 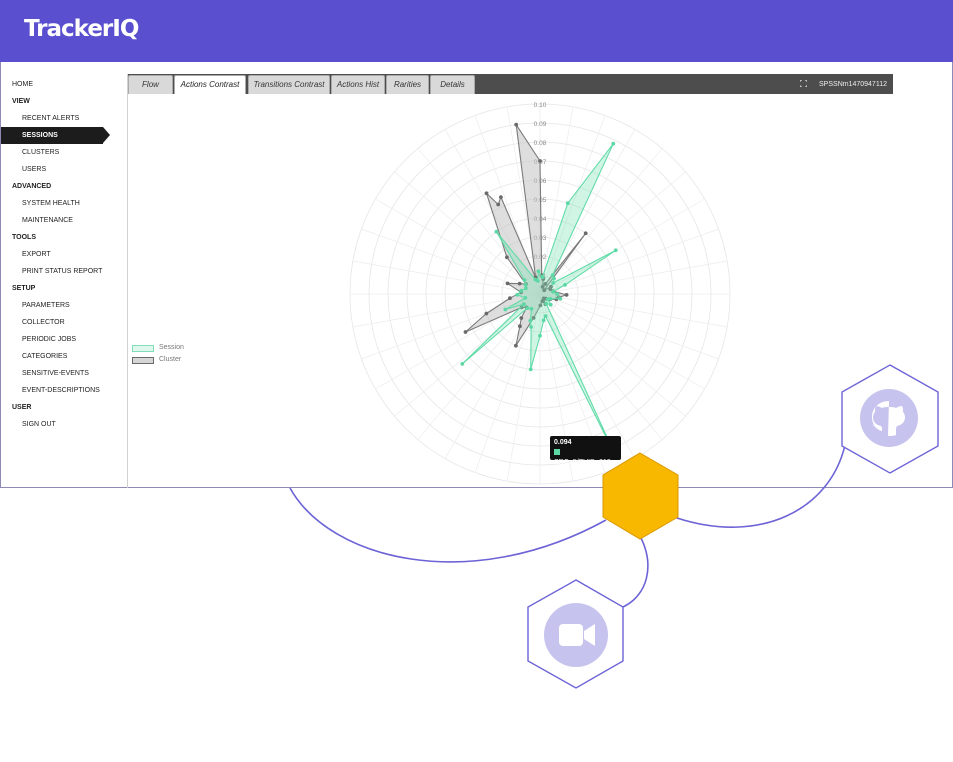 I want to click on sidebar-item-parameters: PARAMETERS, so click(x=61, y=305).